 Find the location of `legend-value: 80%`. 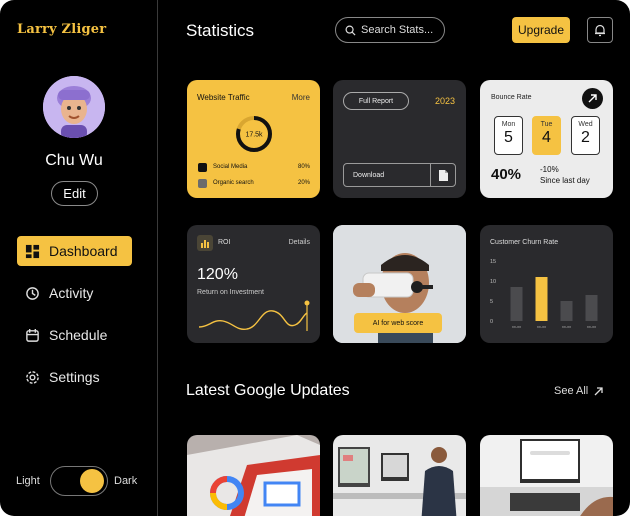

legend-value: 80% is located at coordinates (303, 167).